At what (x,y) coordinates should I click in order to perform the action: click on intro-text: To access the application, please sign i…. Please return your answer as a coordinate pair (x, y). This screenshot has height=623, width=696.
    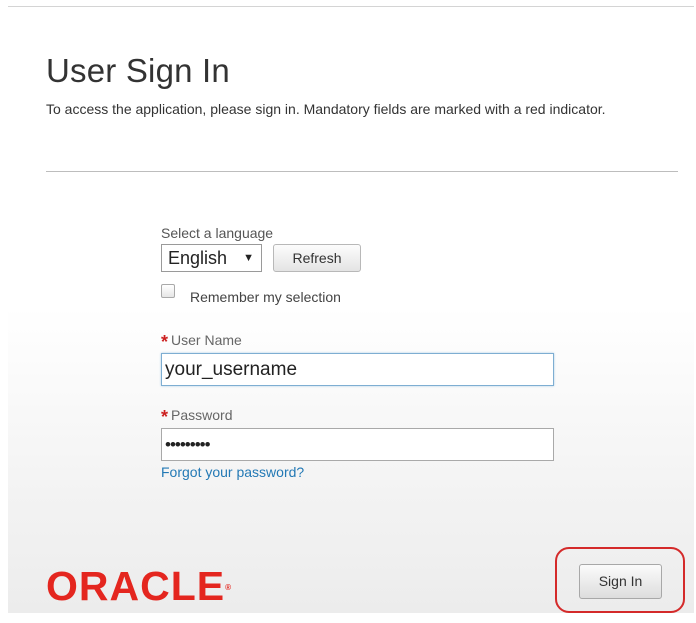
    Looking at the image, I should click on (326, 109).